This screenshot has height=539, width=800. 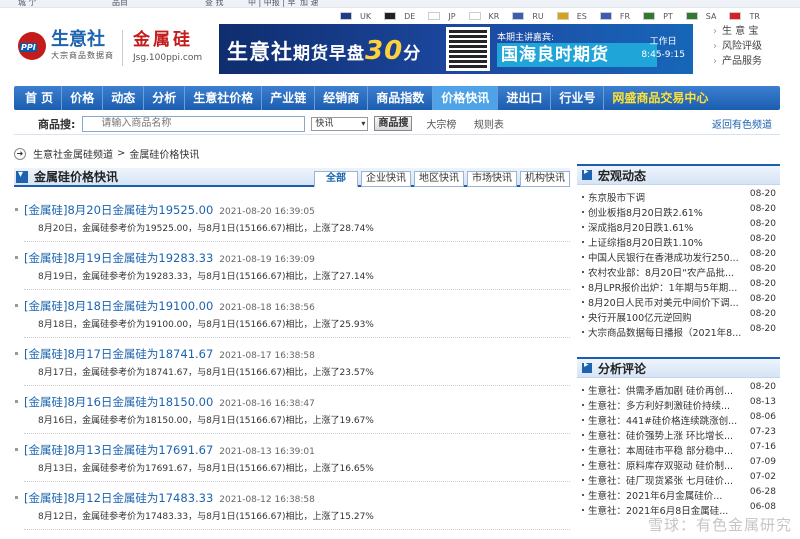 What do you see at coordinates (118, 210) in the screenshot?
I see `news-headline-link: [金属硅]8月20日金属硅为19525.00` at bounding box center [118, 210].